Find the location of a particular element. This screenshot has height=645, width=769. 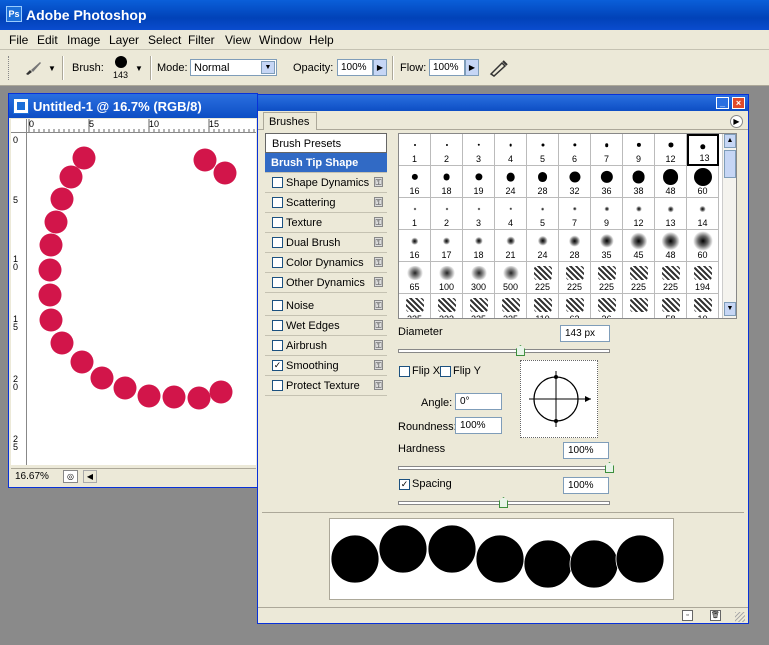

brush-preset: 14 is located at coordinates (703, 214).